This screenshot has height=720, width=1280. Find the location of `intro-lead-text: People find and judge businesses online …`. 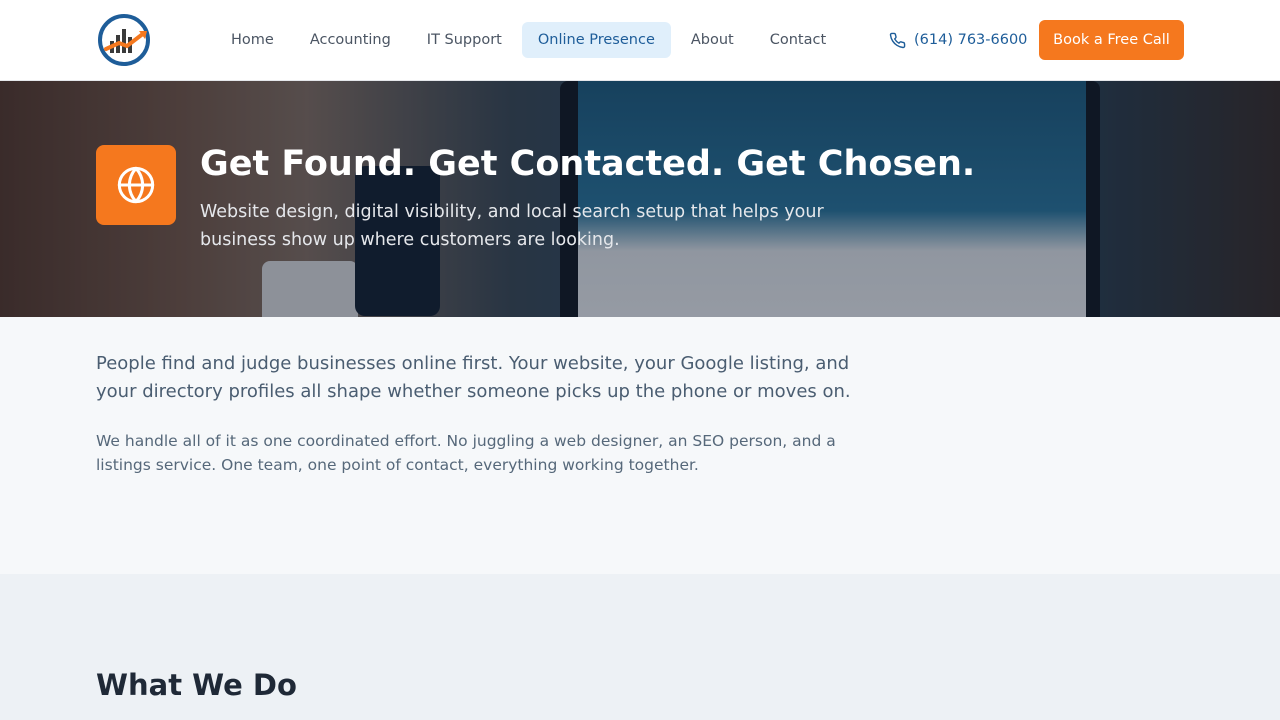

intro-lead-text: People find and judge businesses online … is located at coordinates (473, 377).